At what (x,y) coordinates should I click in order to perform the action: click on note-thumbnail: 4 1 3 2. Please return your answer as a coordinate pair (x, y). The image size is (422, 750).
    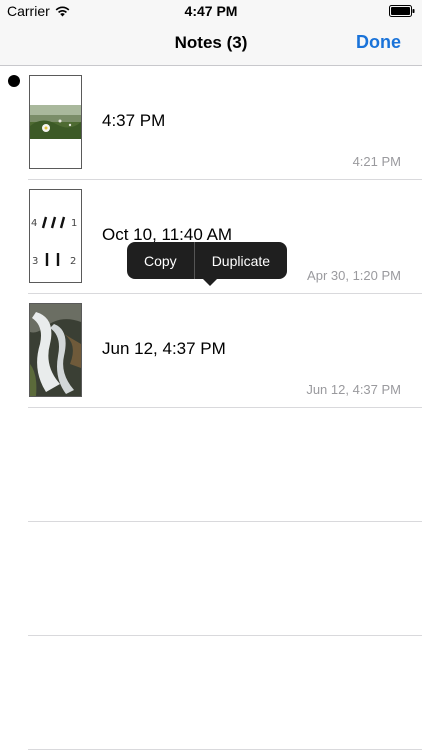
    Looking at the image, I should click on (55, 236).